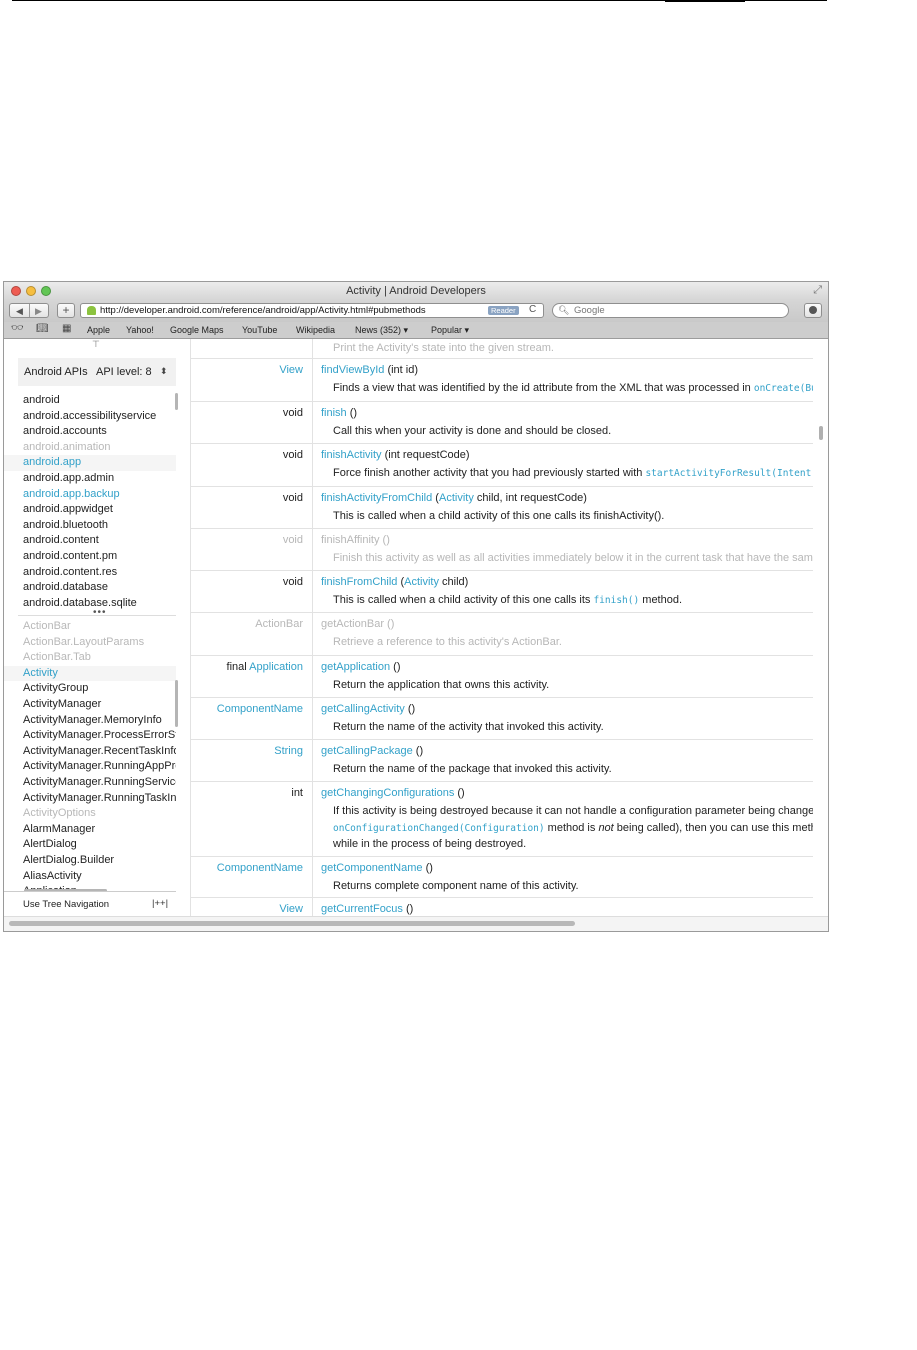  I want to click on package-list-item: android.bluetooth, so click(90, 526).